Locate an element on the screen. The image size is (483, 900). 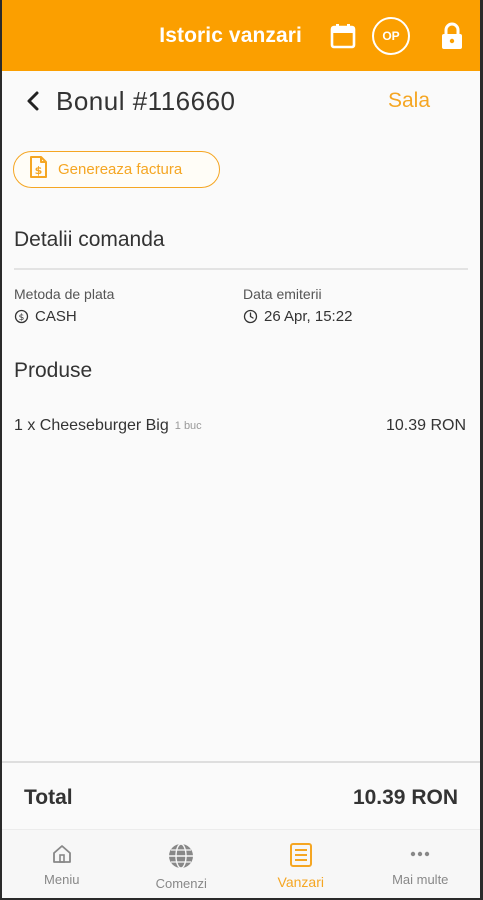
payment-method-row: $ CASH is located at coordinates (64, 316).